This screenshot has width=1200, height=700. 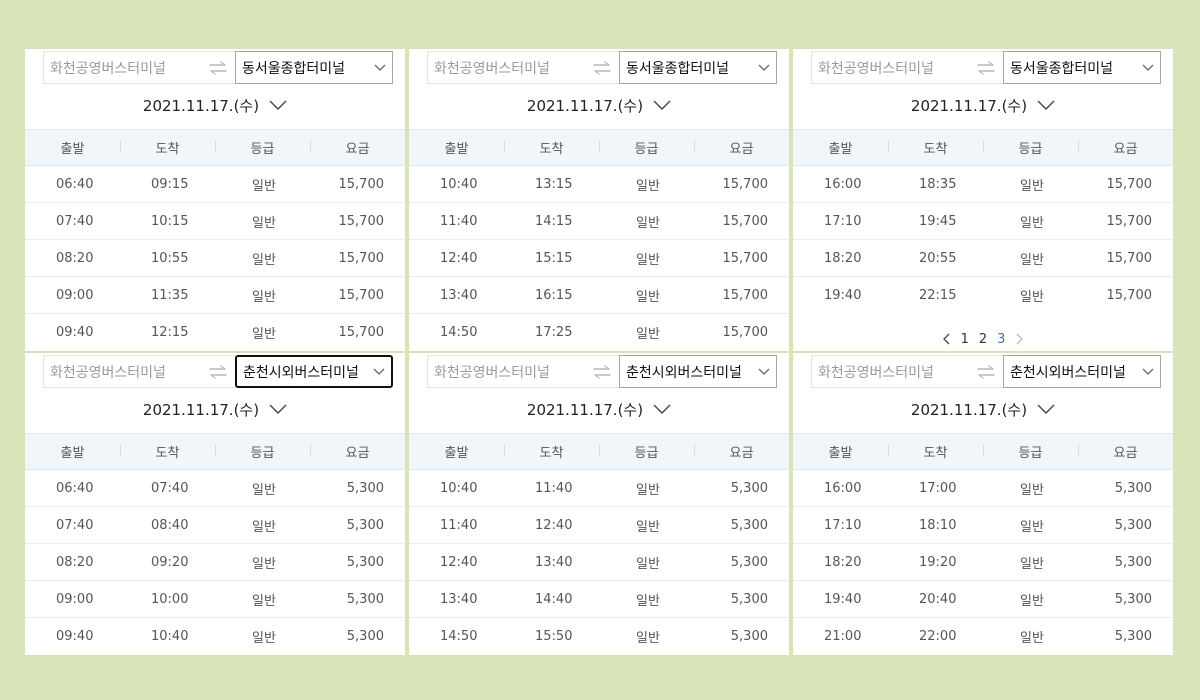 What do you see at coordinates (294, 68) in the screenshot?
I see `destination-value: 동서울종합터미널` at bounding box center [294, 68].